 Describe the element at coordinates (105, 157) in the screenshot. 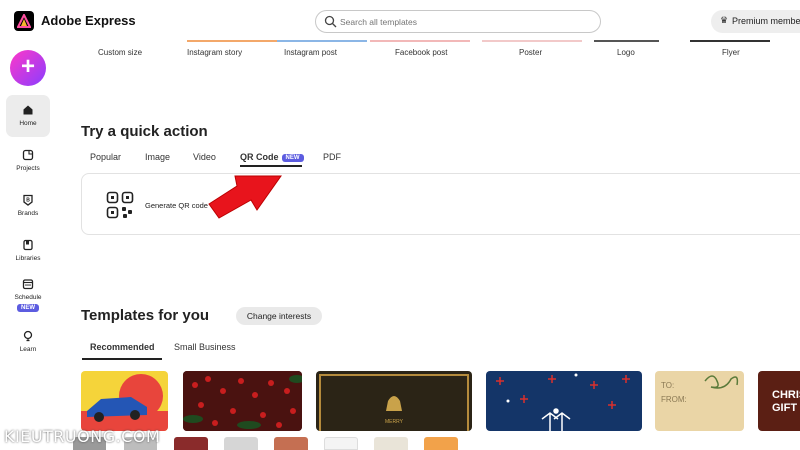

I see `tab-popular: Popular` at that location.